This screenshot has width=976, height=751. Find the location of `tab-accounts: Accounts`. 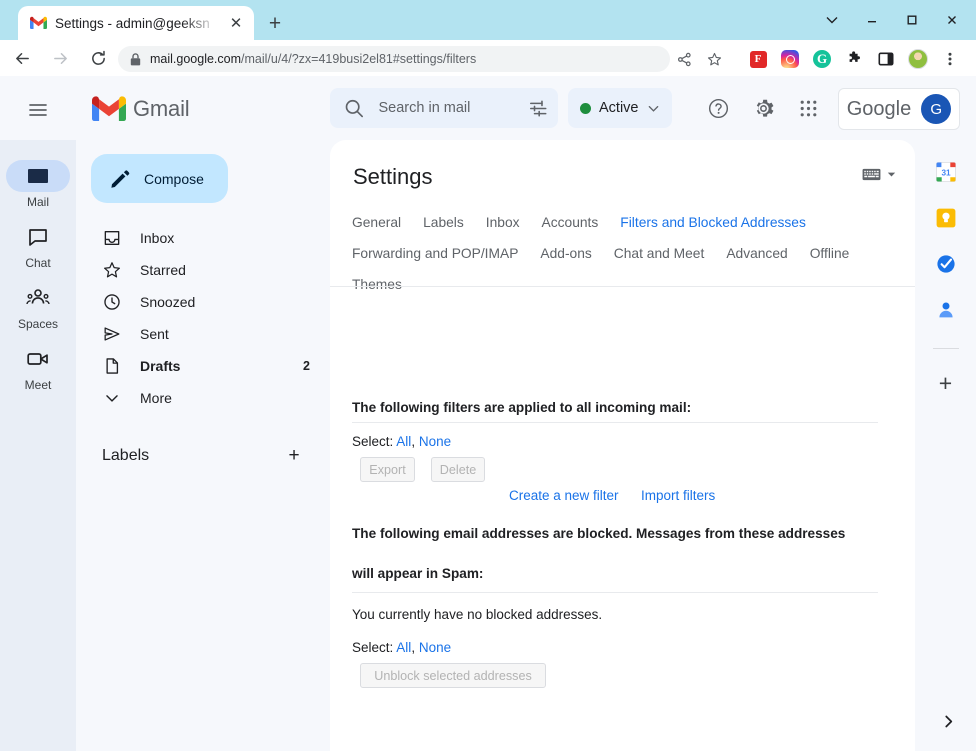

tab-accounts: Accounts is located at coordinates (570, 222).